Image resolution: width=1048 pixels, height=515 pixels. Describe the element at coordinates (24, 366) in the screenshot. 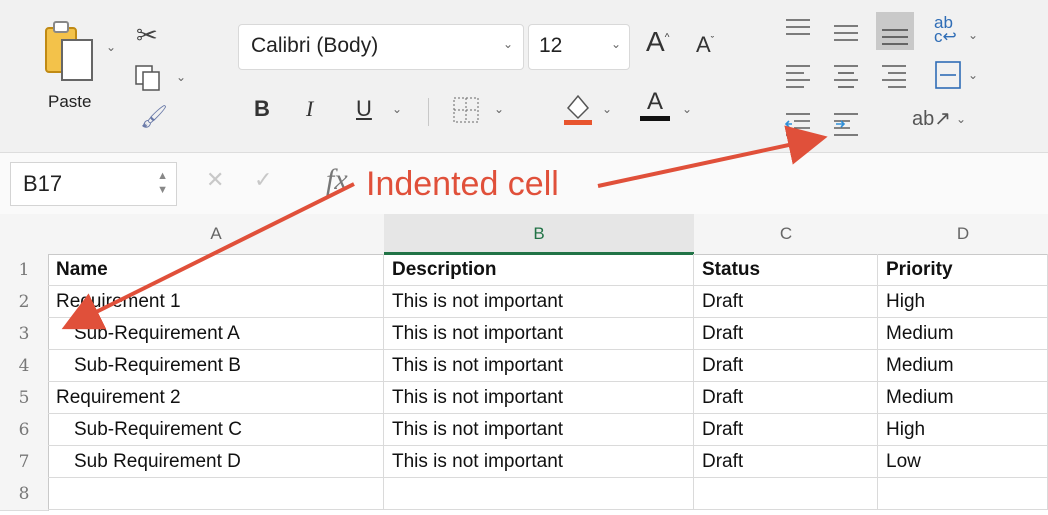

I see `row-header: 4` at that location.